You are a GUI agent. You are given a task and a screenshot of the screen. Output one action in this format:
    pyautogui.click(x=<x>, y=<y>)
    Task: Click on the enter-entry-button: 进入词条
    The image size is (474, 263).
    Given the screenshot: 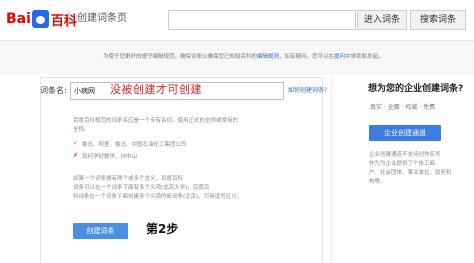 What is the action you would take?
    pyautogui.click(x=382, y=20)
    